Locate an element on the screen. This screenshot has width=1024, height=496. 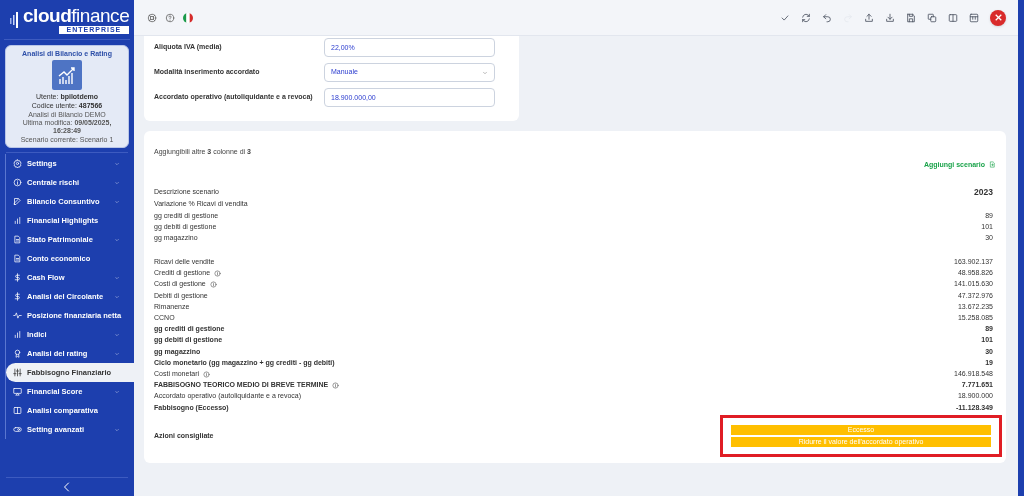
column-header: 2023 is located at coordinates (984, 192).